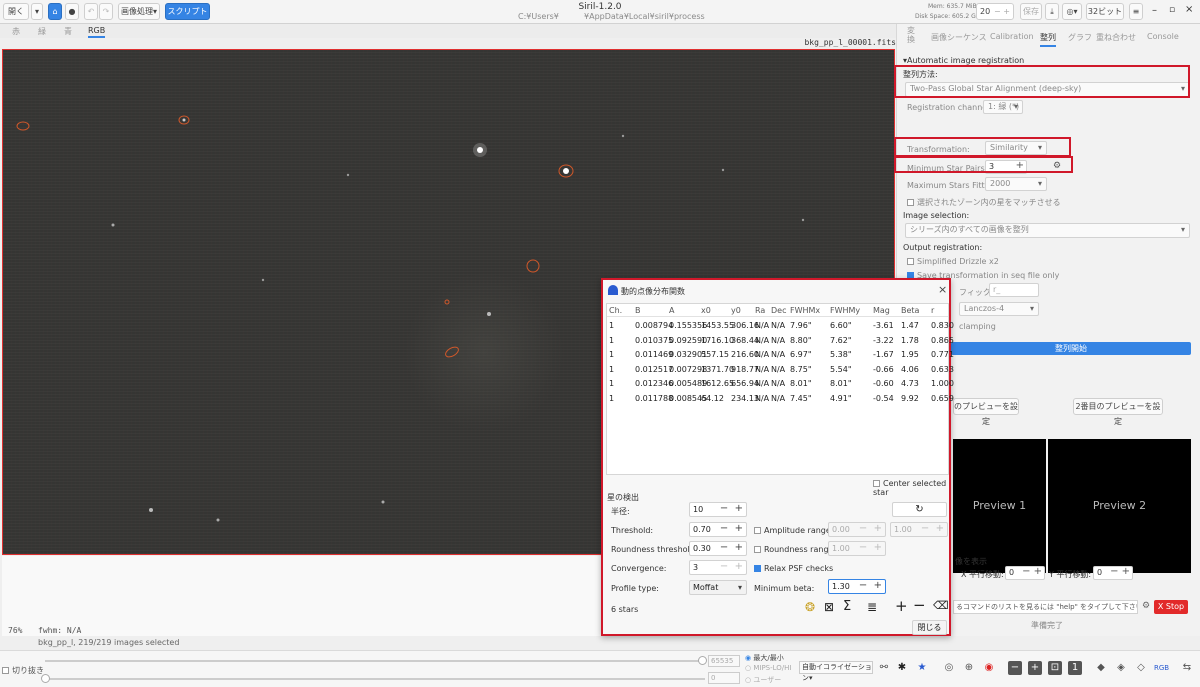 This screenshot has width=1200, height=687. Describe the element at coordinates (736, 310) in the screenshot. I see `col-y0: y0` at that location.